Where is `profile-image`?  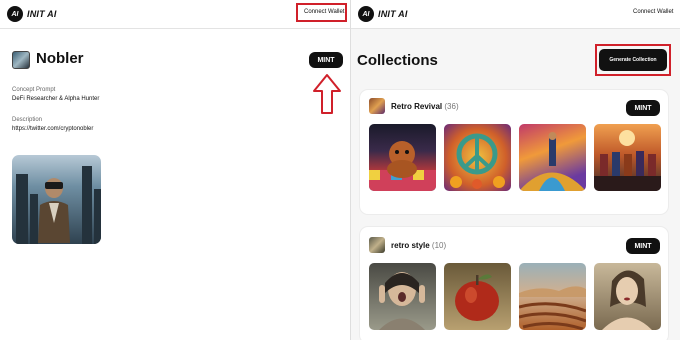 profile-image is located at coordinates (56, 199).